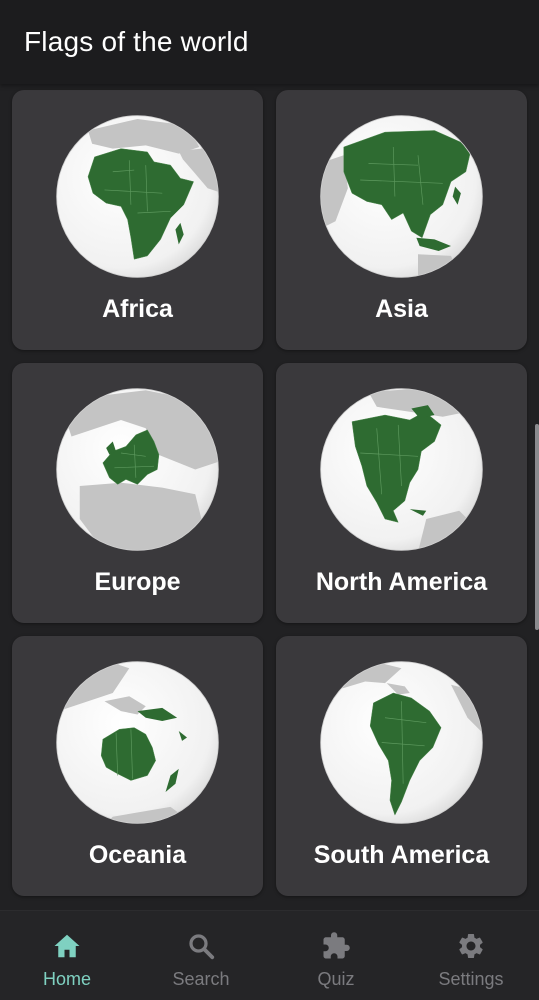  Describe the element at coordinates (137, 469) in the screenshot. I see `europe-globe-icon` at that location.